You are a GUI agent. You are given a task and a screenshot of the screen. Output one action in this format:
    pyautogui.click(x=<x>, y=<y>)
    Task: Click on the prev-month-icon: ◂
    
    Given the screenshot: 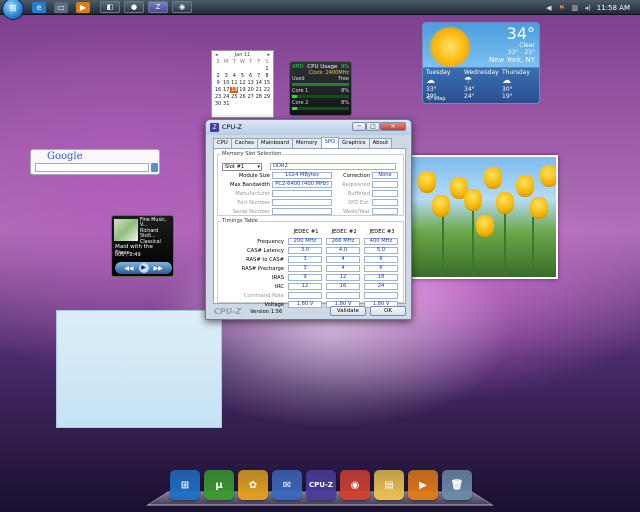 What is the action you would take?
    pyautogui.click(x=216, y=55)
    